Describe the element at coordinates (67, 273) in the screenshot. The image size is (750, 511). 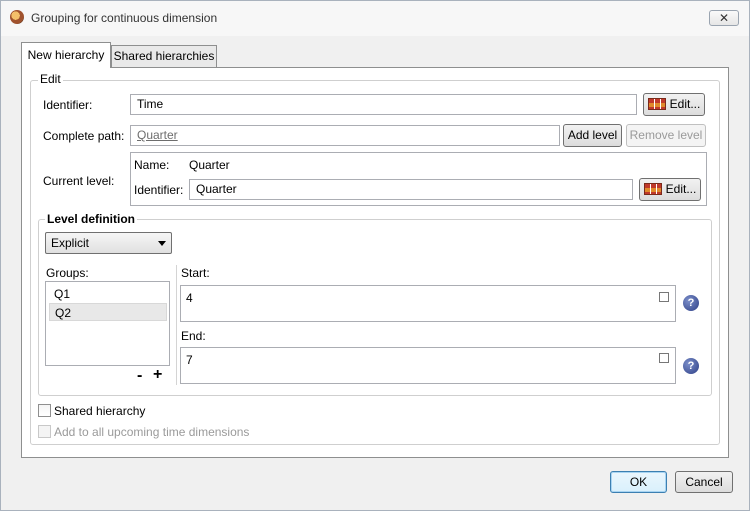
I see `groups-label: Groups:` at that location.